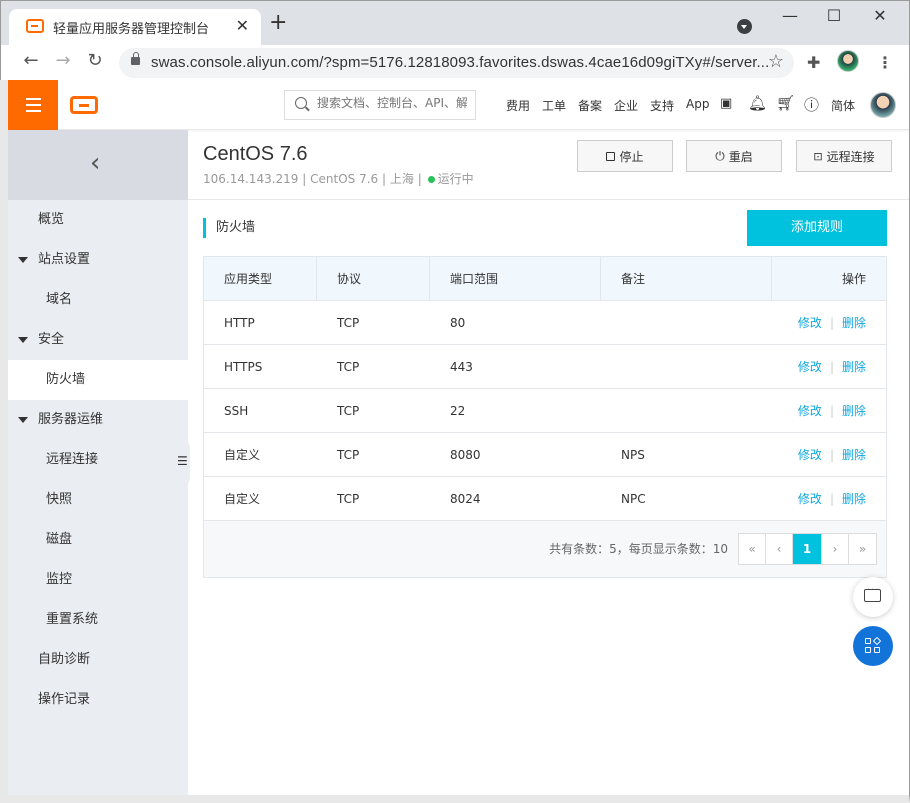  Describe the element at coordinates (545, 549) in the screenshot. I see `table-footer: 共有条数：5，每页显示条数：10 « ‹ 1 › »` at that location.